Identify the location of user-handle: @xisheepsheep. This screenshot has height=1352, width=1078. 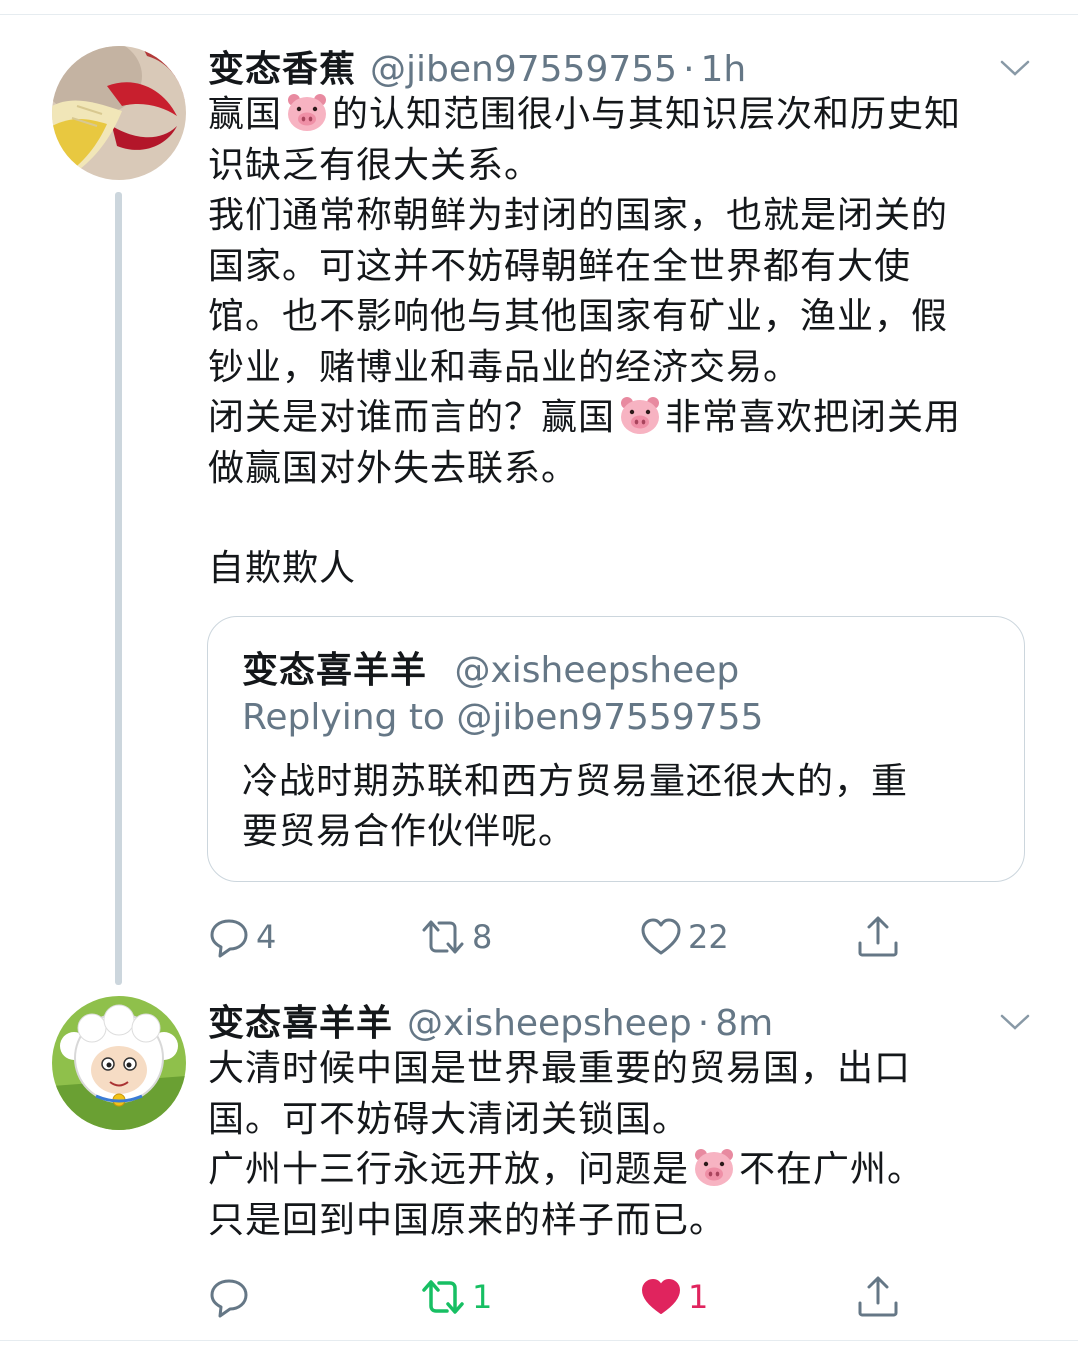
(549, 1023).